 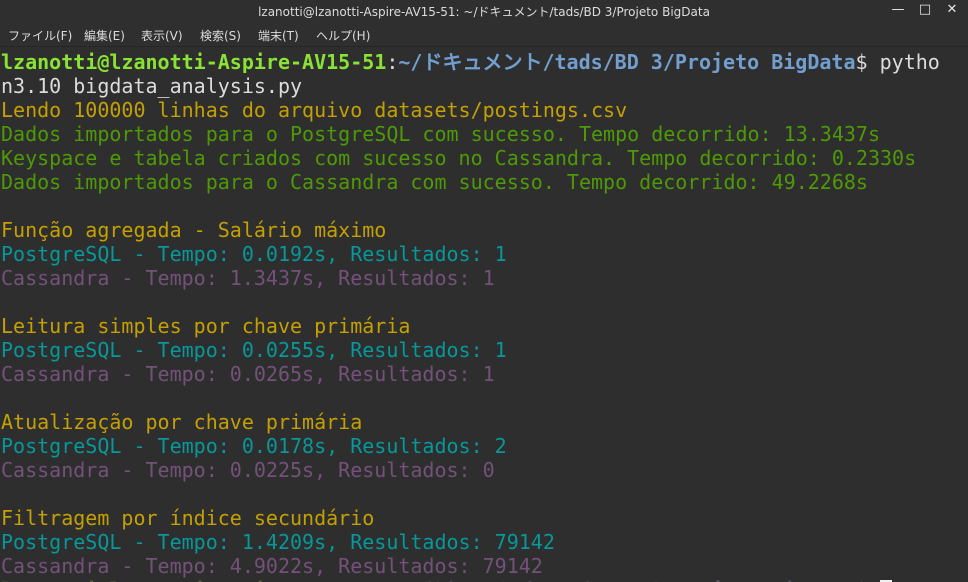 What do you see at coordinates (952, 11) in the screenshot?
I see `close-icon: ✕` at bounding box center [952, 11].